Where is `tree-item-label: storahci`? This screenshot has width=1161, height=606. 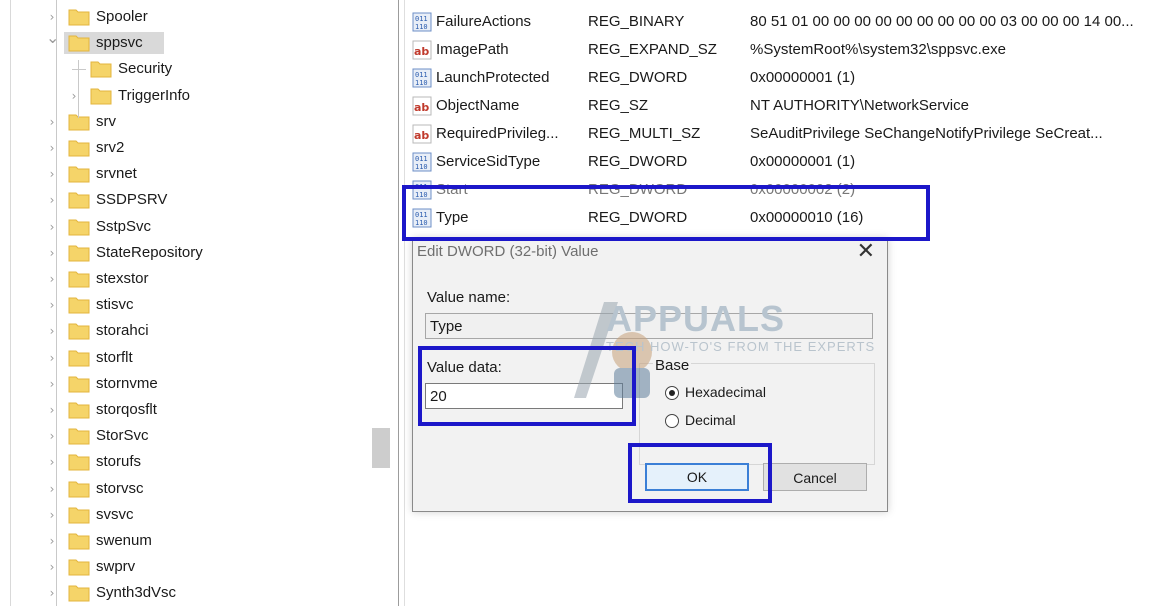
tree-item-label: storahci is located at coordinates (122, 331).